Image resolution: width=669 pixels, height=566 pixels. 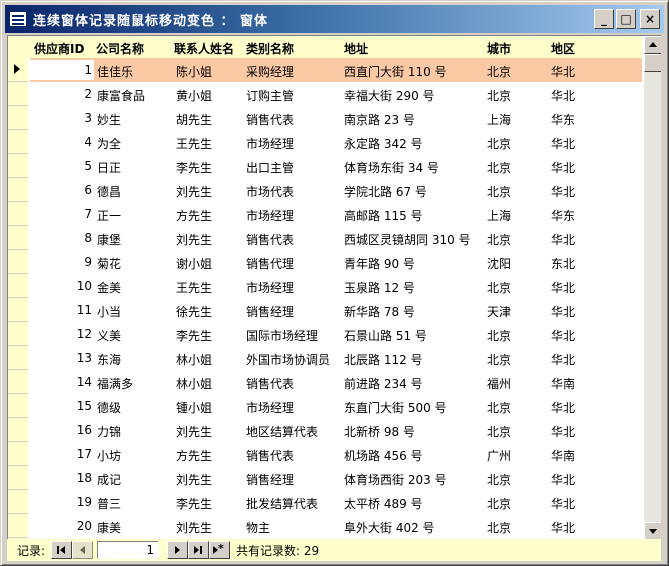 I want to click on cell-address: 东直门大街 500 号, so click(x=395, y=407).